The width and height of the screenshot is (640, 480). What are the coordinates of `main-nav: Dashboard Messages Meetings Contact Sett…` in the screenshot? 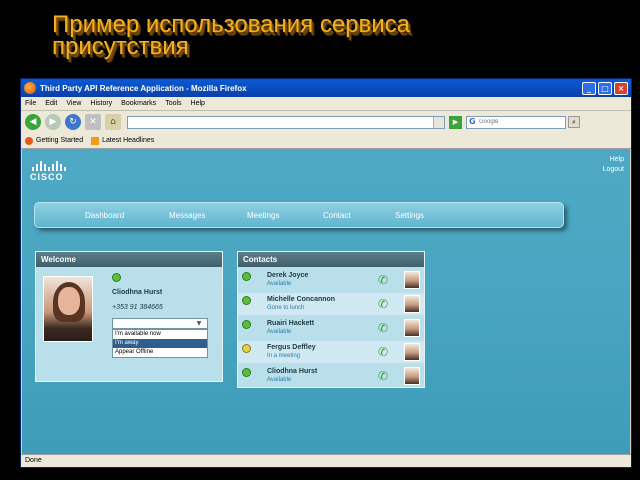 It's located at (299, 215).